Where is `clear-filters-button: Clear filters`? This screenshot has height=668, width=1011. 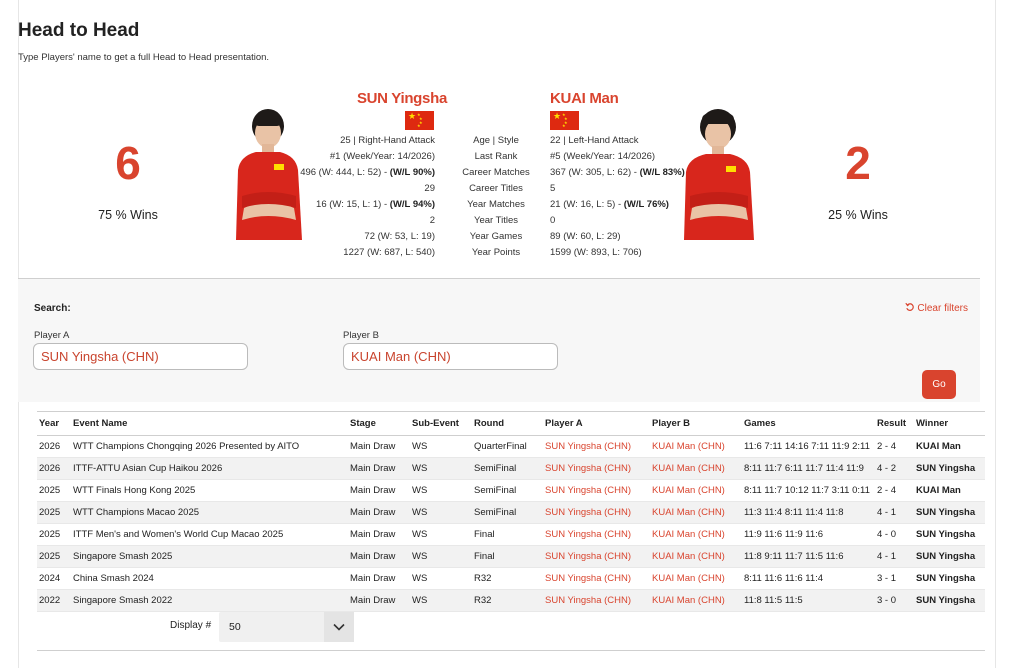 clear-filters-button: Clear filters is located at coordinates (936, 308).